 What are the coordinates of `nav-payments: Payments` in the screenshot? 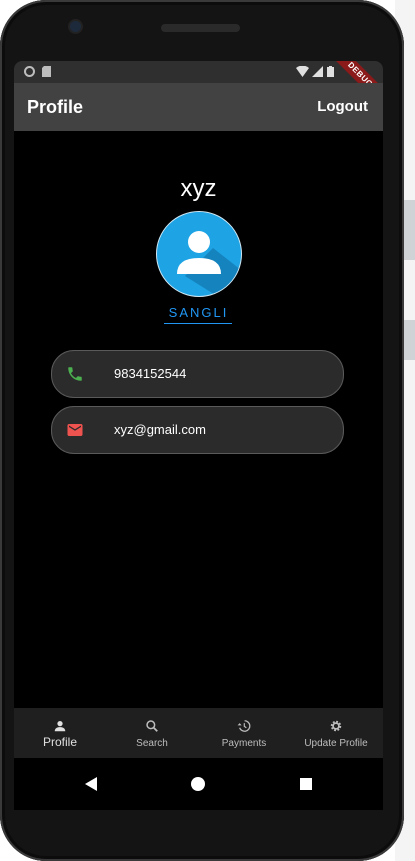 It's located at (244, 733).